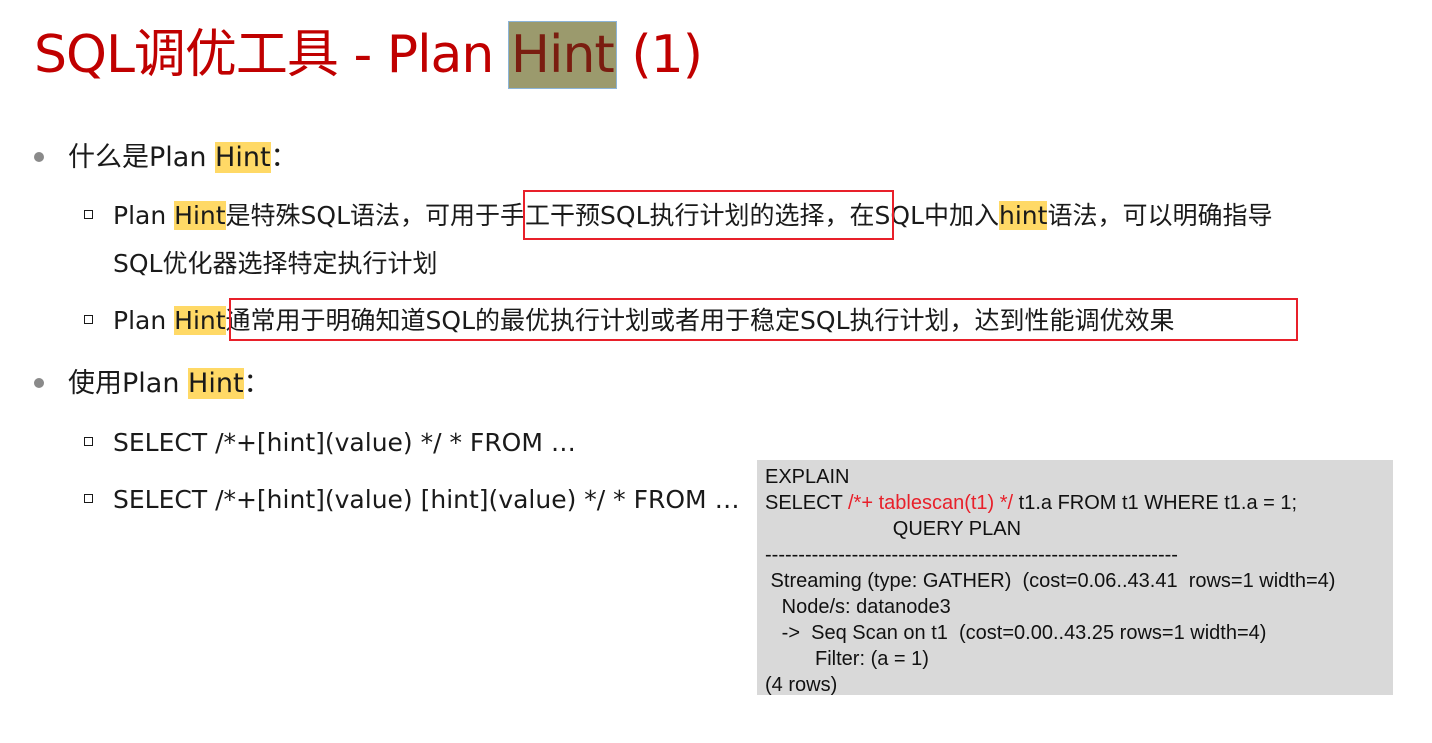 The width and height of the screenshot is (1432, 743). I want to click on code-line: EXPLAIN, so click(807, 477).